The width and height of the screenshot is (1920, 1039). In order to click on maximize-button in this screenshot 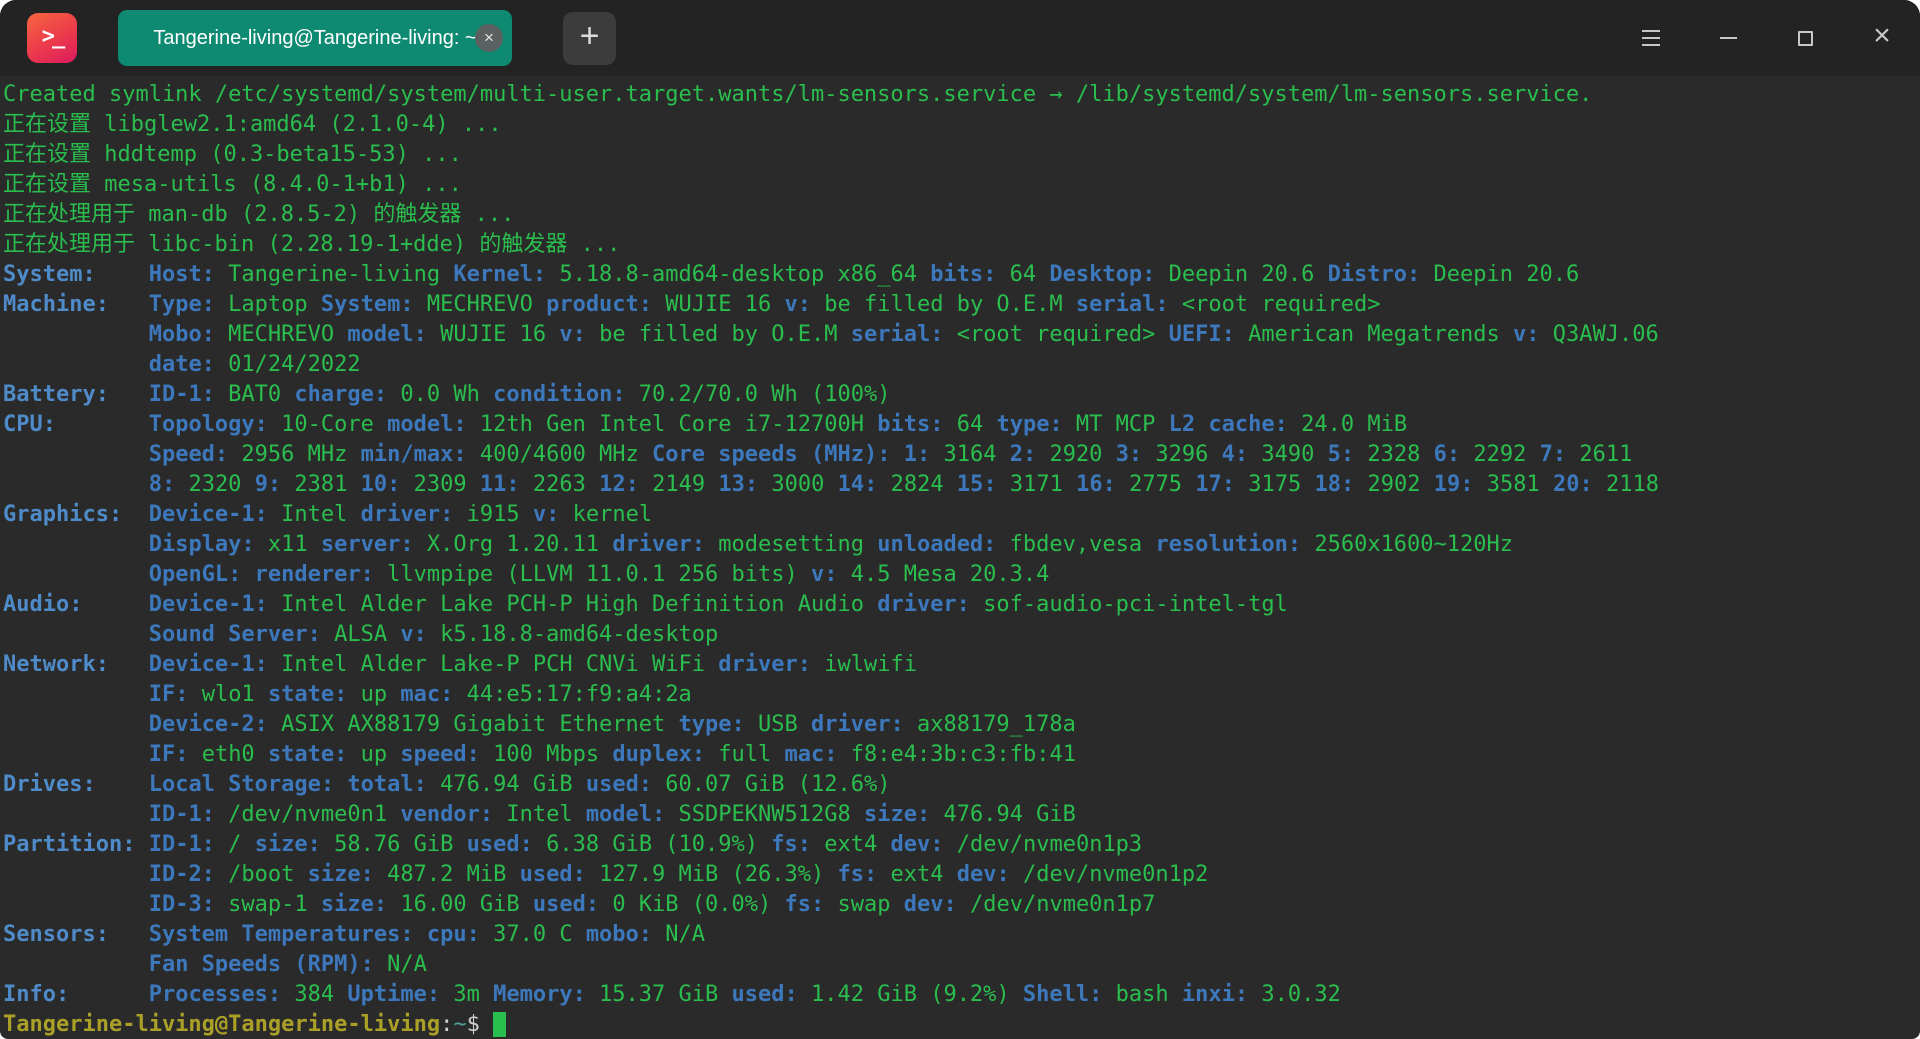, I will do `click(1805, 38)`.